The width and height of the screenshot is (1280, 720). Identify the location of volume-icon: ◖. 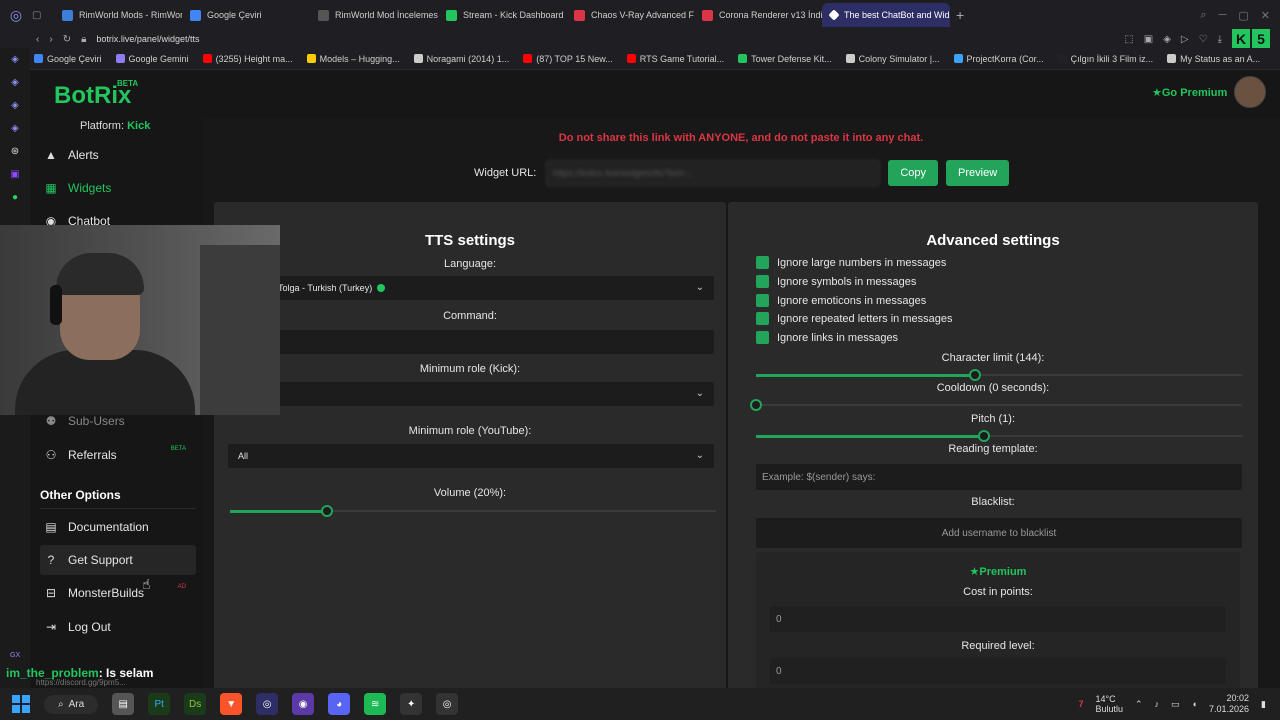
(1194, 704).